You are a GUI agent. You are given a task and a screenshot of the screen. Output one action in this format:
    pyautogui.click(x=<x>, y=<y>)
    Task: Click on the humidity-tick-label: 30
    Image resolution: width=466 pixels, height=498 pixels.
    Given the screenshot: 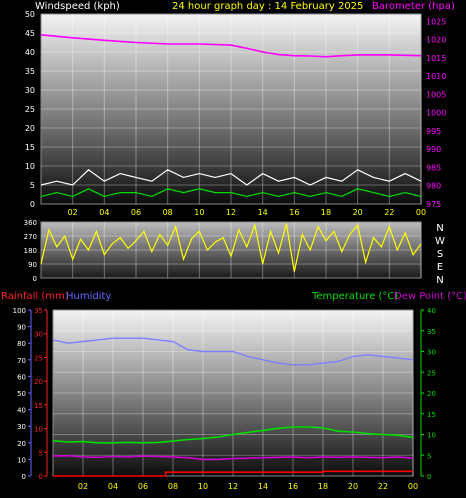 What is the action you would take?
    pyautogui.click(x=21, y=427)
    